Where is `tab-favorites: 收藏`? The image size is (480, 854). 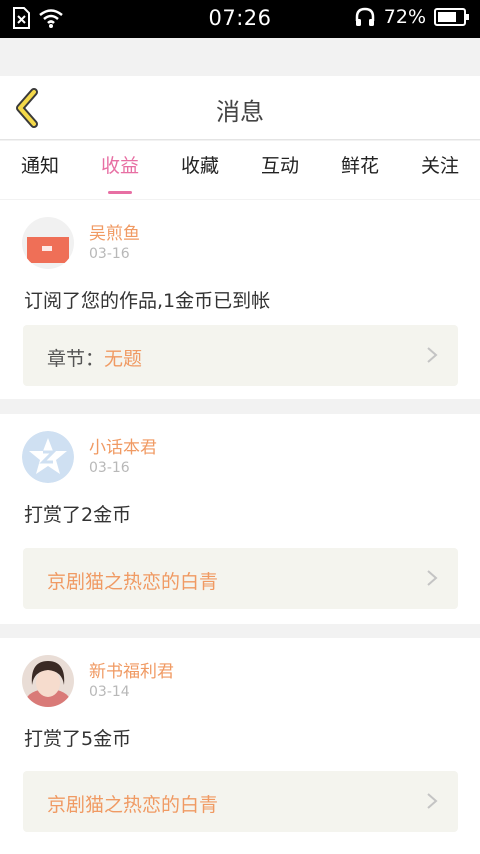
tab-favorites: 收藏 is located at coordinates (200, 164).